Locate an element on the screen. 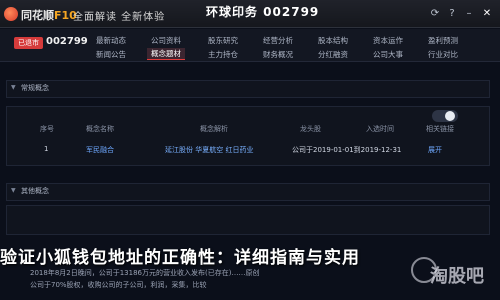 This screenshot has height=300, width=500. nav-main-holdings: 主力持仓 is located at coordinates (223, 54).